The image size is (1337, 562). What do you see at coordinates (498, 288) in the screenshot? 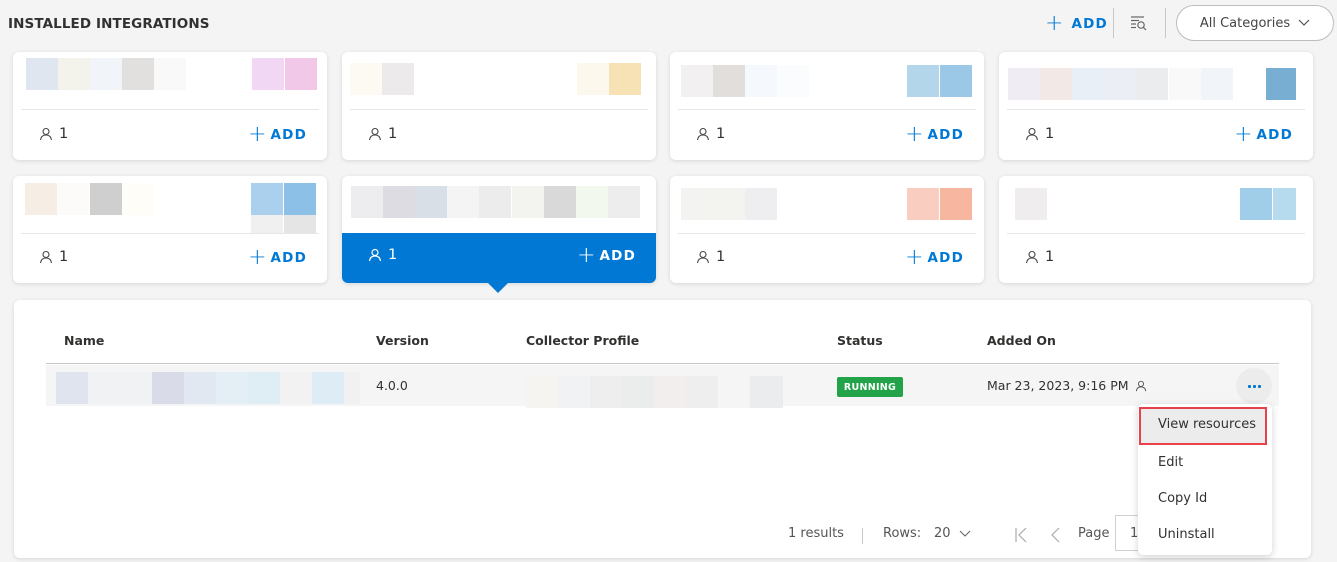
I see `selection-pointer` at bounding box center [498, 288].